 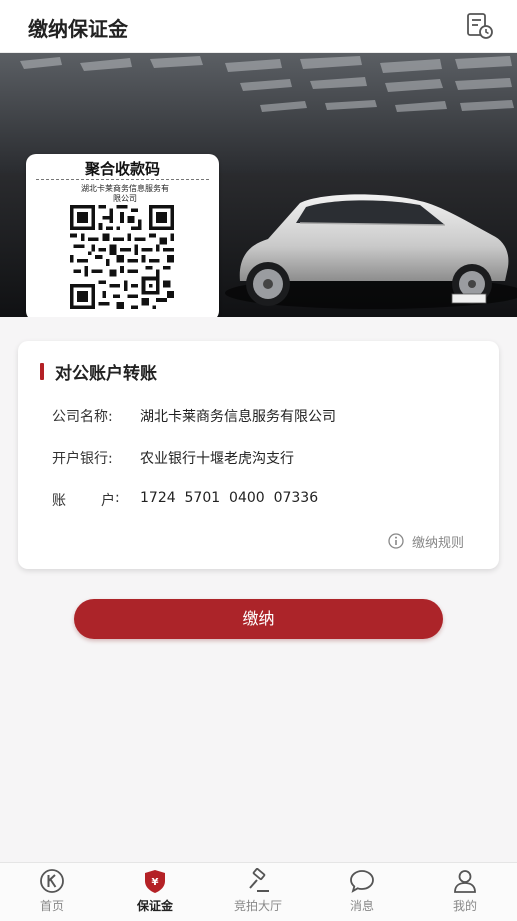 What do you see at coordinates (464, 906) in the screenshot?
I see `tab-label-mine: 我的` at bounding box center [464, 906].